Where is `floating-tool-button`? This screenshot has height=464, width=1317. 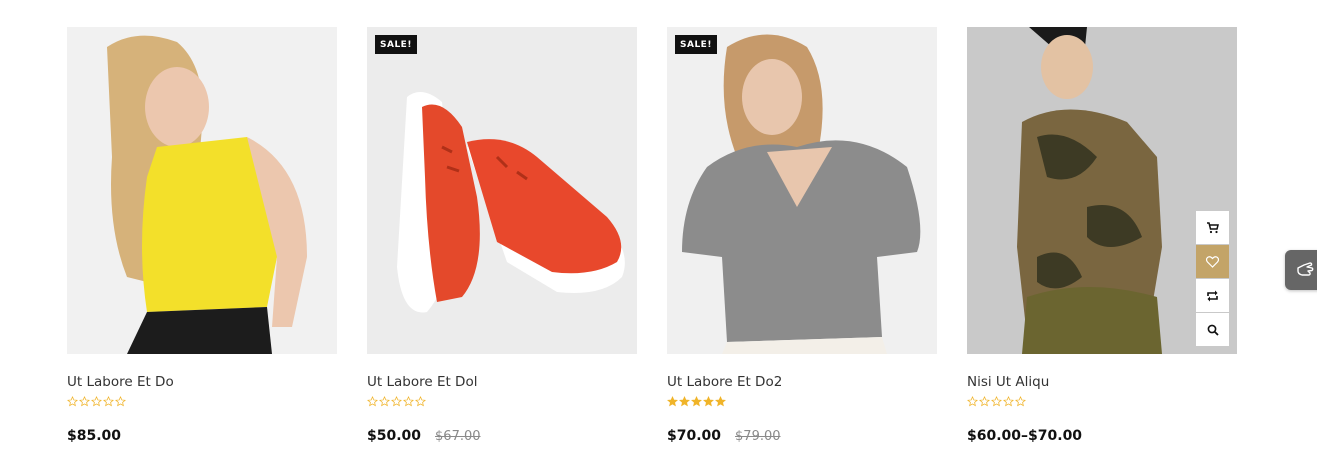
floating-tool-button is located at coordinates (1301, 270).